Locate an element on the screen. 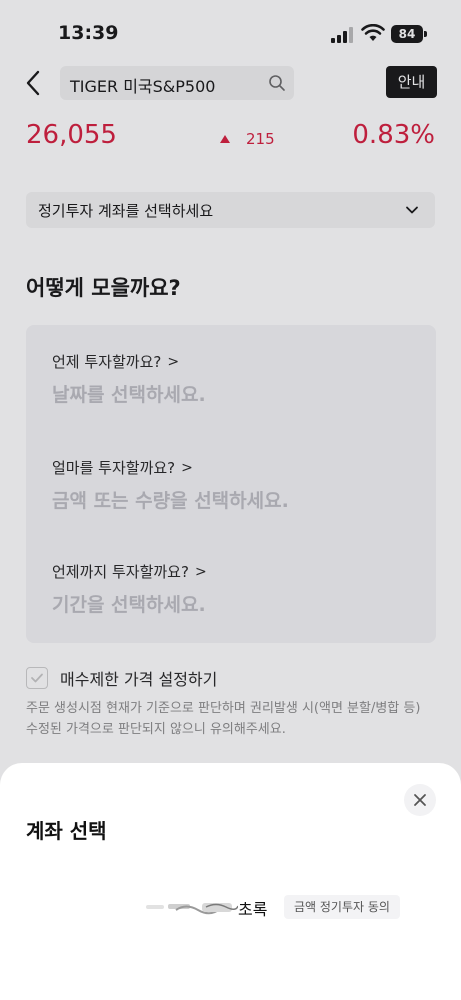 The image size is (461, 1000). close-icon is located at coordinates (420, 800).